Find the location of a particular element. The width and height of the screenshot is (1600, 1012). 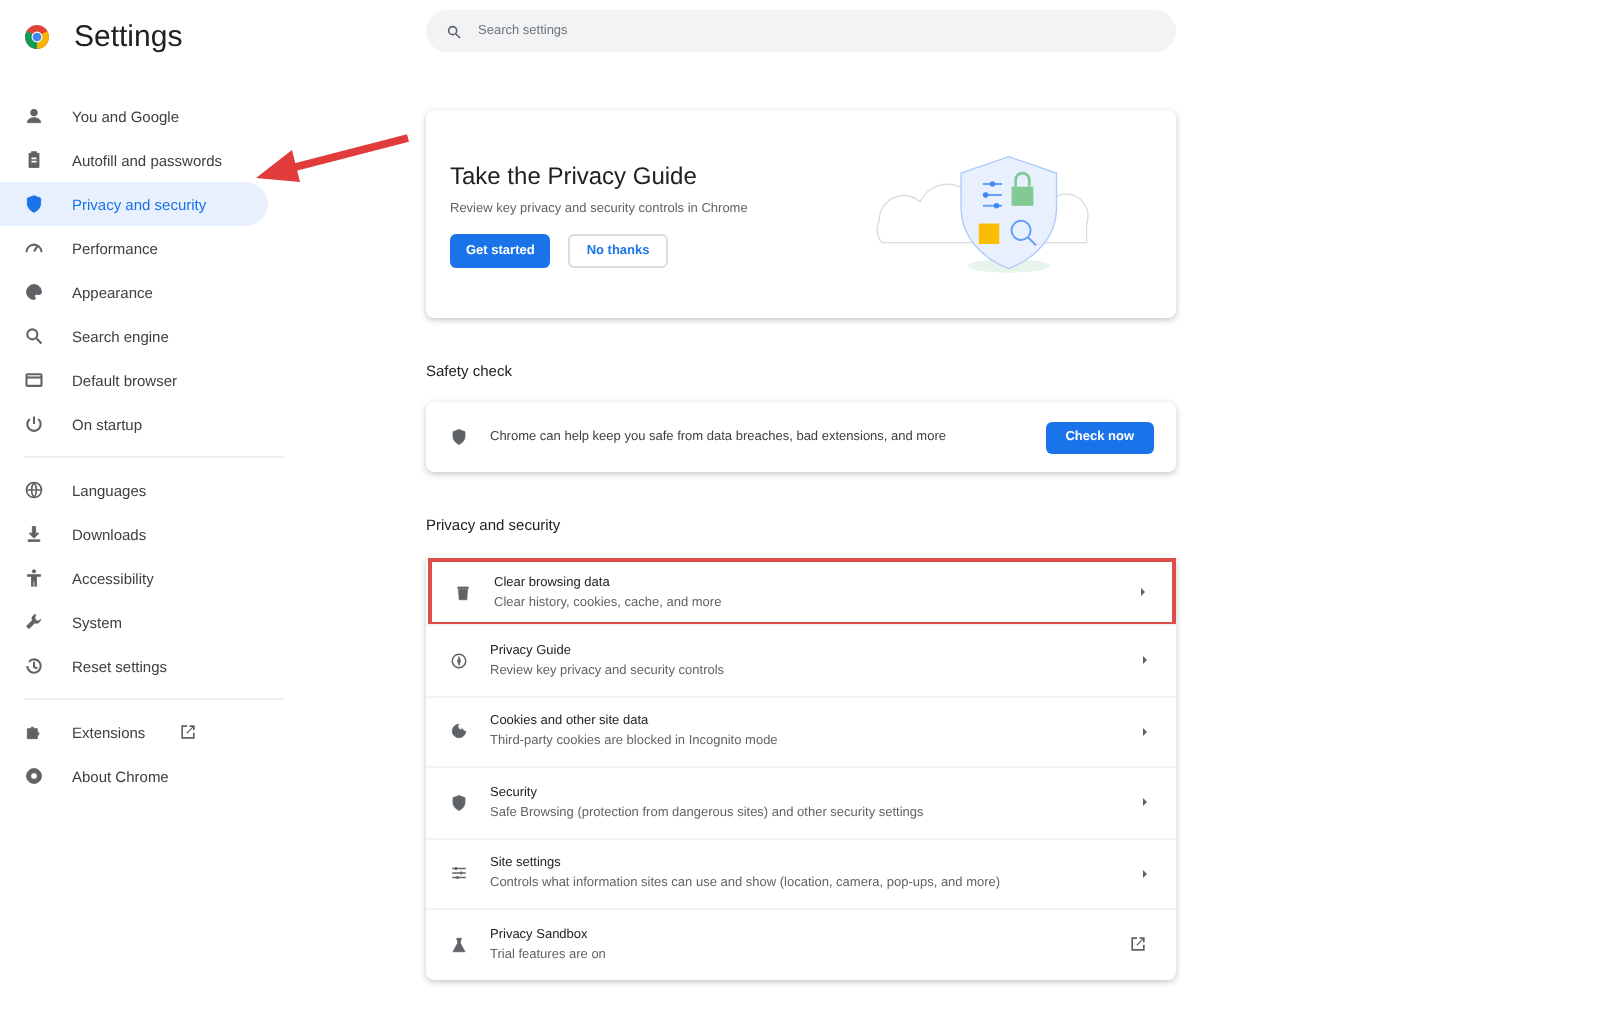

history-icon is located at coordinates (34, 666).